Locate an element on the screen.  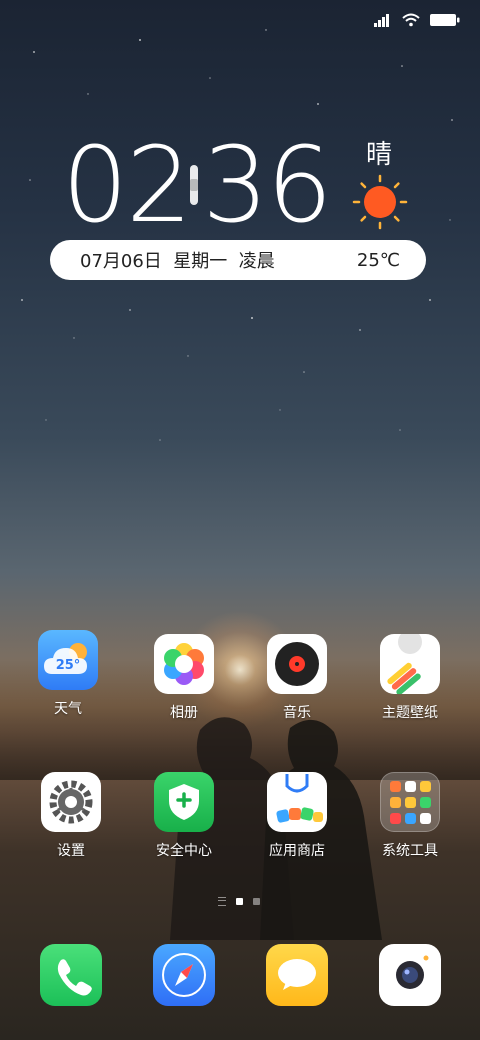
app-music: 音乐 is located at coordinates (297, 678).